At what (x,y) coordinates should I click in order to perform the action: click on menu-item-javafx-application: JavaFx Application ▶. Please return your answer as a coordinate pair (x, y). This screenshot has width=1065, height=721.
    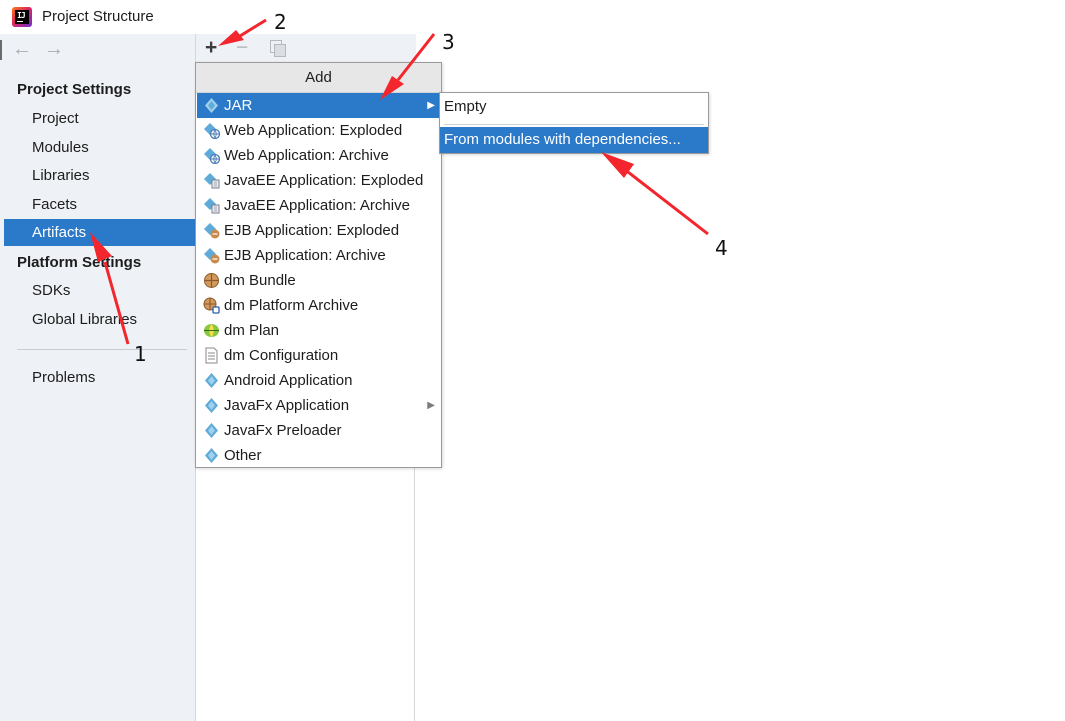
    Looking at the image, I should click on (318, 405).